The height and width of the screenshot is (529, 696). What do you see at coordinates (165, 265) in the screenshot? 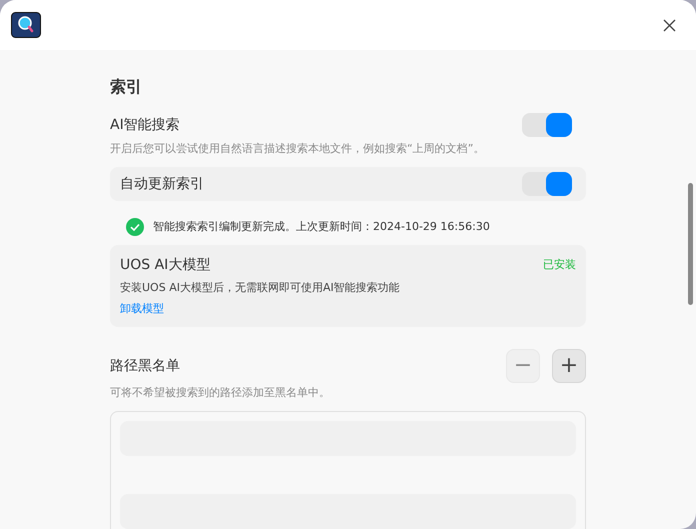
I see `model-title: UOS AI大模型` at bounding box center [165, 265].